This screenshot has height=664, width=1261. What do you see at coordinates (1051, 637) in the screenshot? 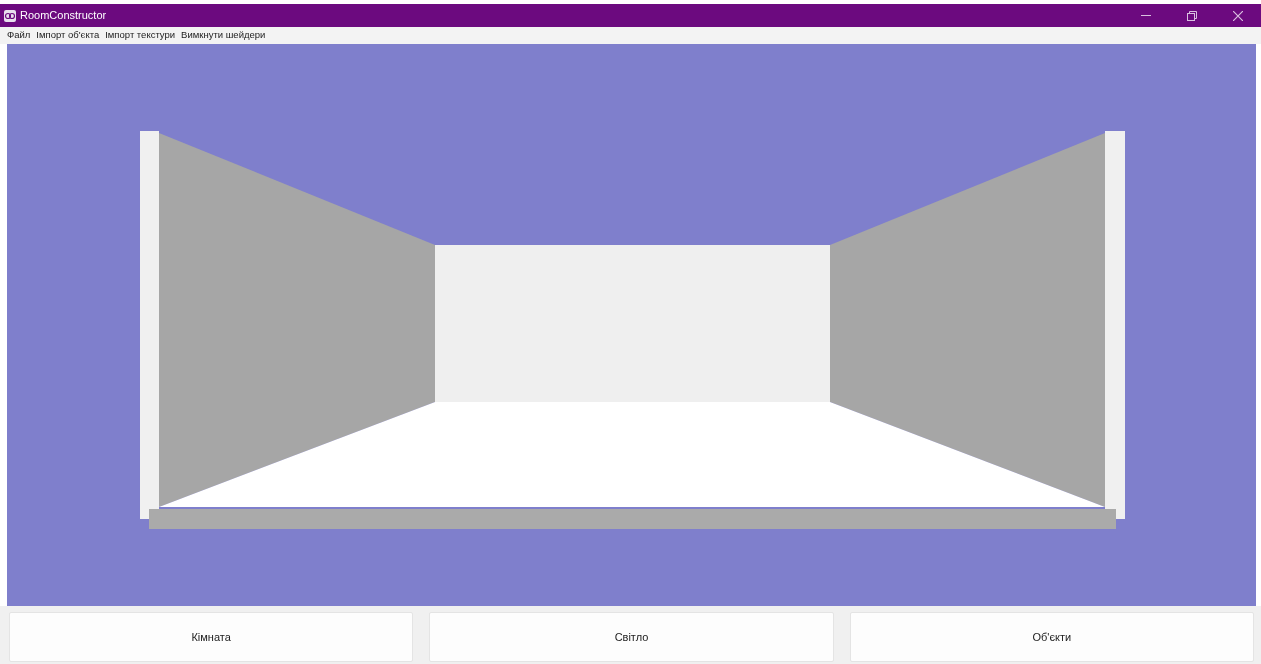
I see `panel-button: Об'єкти` at bounding box center [1051, 637].